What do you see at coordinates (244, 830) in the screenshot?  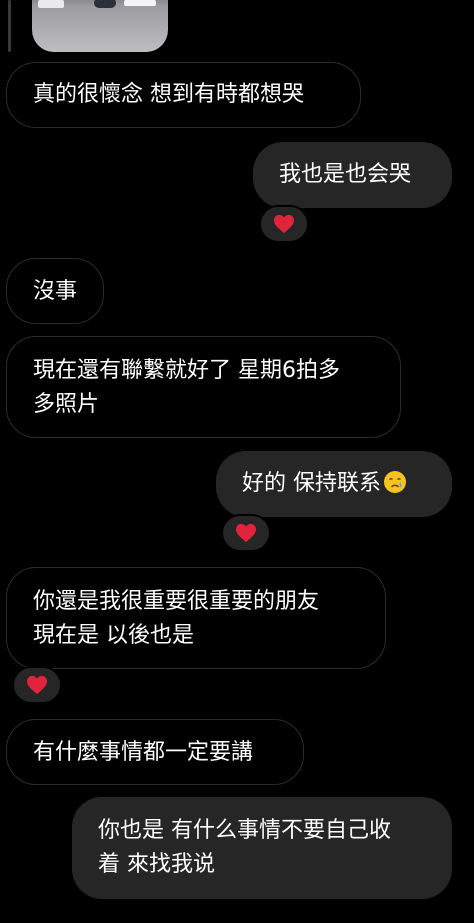 I see `message-text-line: 你也是 有什么事情不要自己收` at bounding box center [244, 830].